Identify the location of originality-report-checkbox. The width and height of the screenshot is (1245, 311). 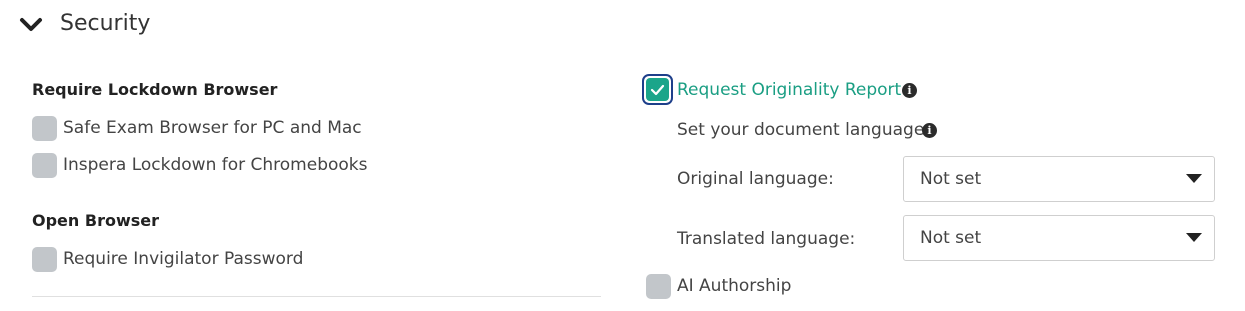
(657, 89).